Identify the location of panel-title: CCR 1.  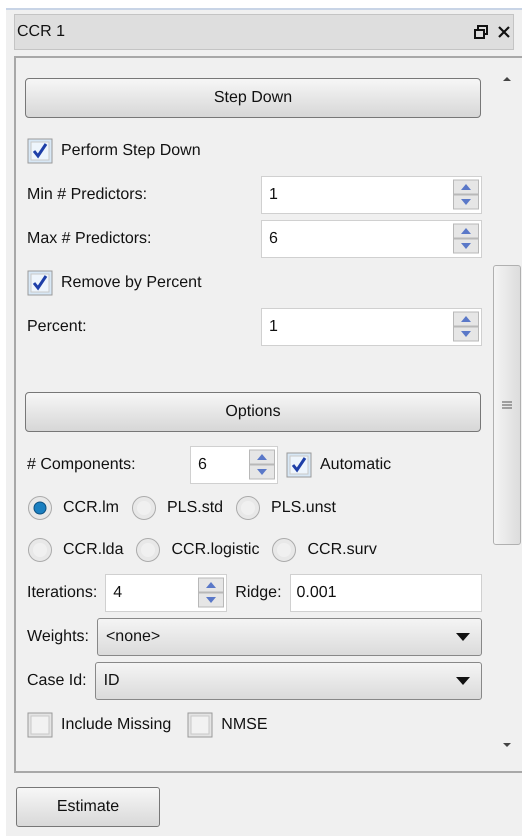
(41, 32).